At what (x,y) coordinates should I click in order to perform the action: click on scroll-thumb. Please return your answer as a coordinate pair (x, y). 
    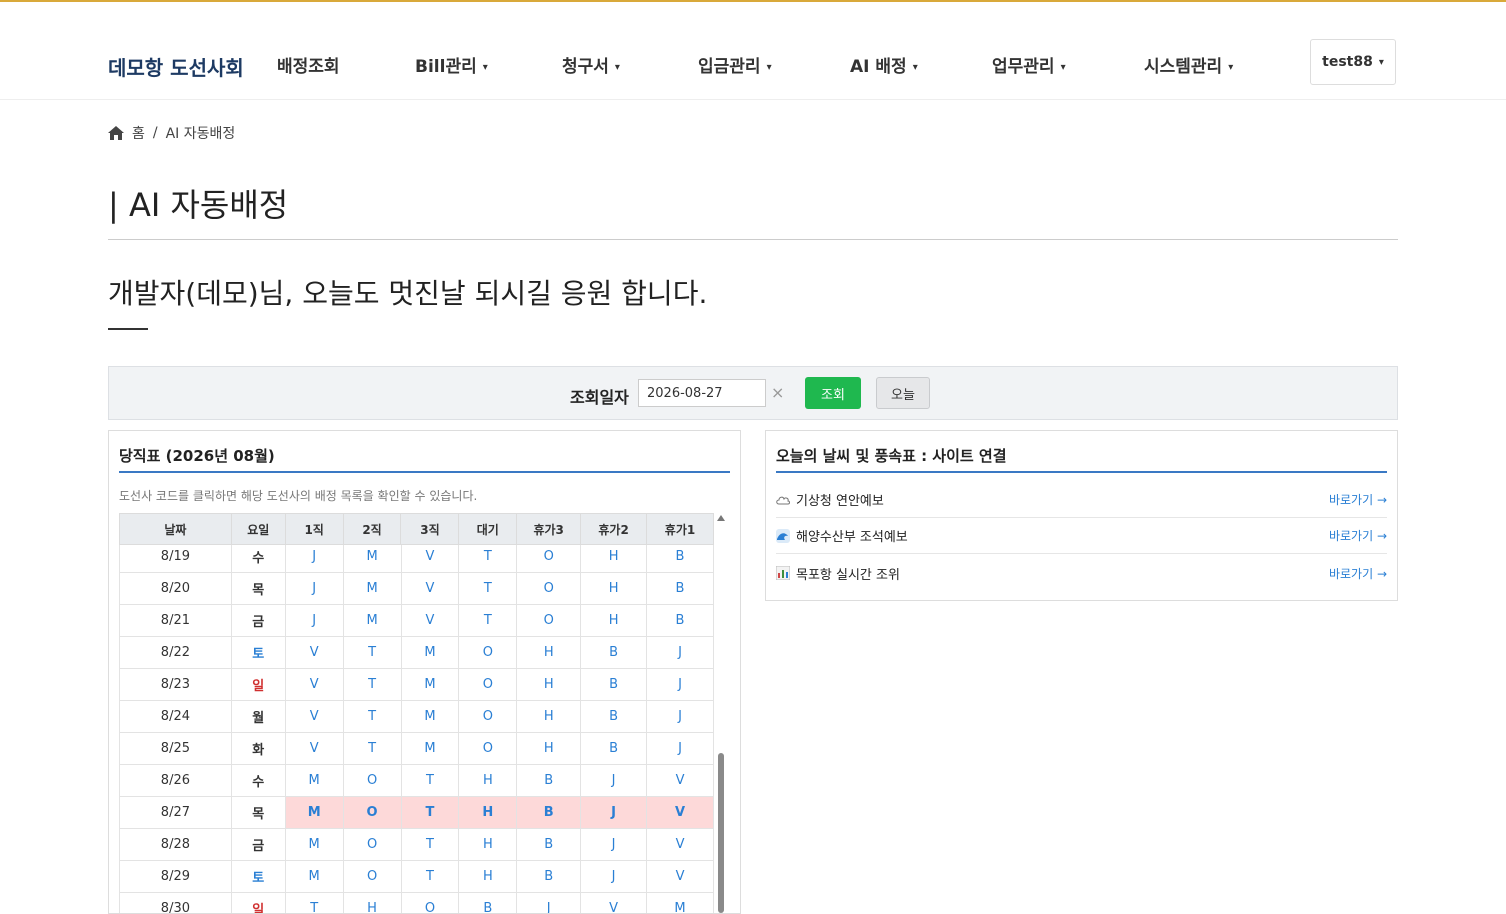
    Looking at the image, I should click on (721, 833).